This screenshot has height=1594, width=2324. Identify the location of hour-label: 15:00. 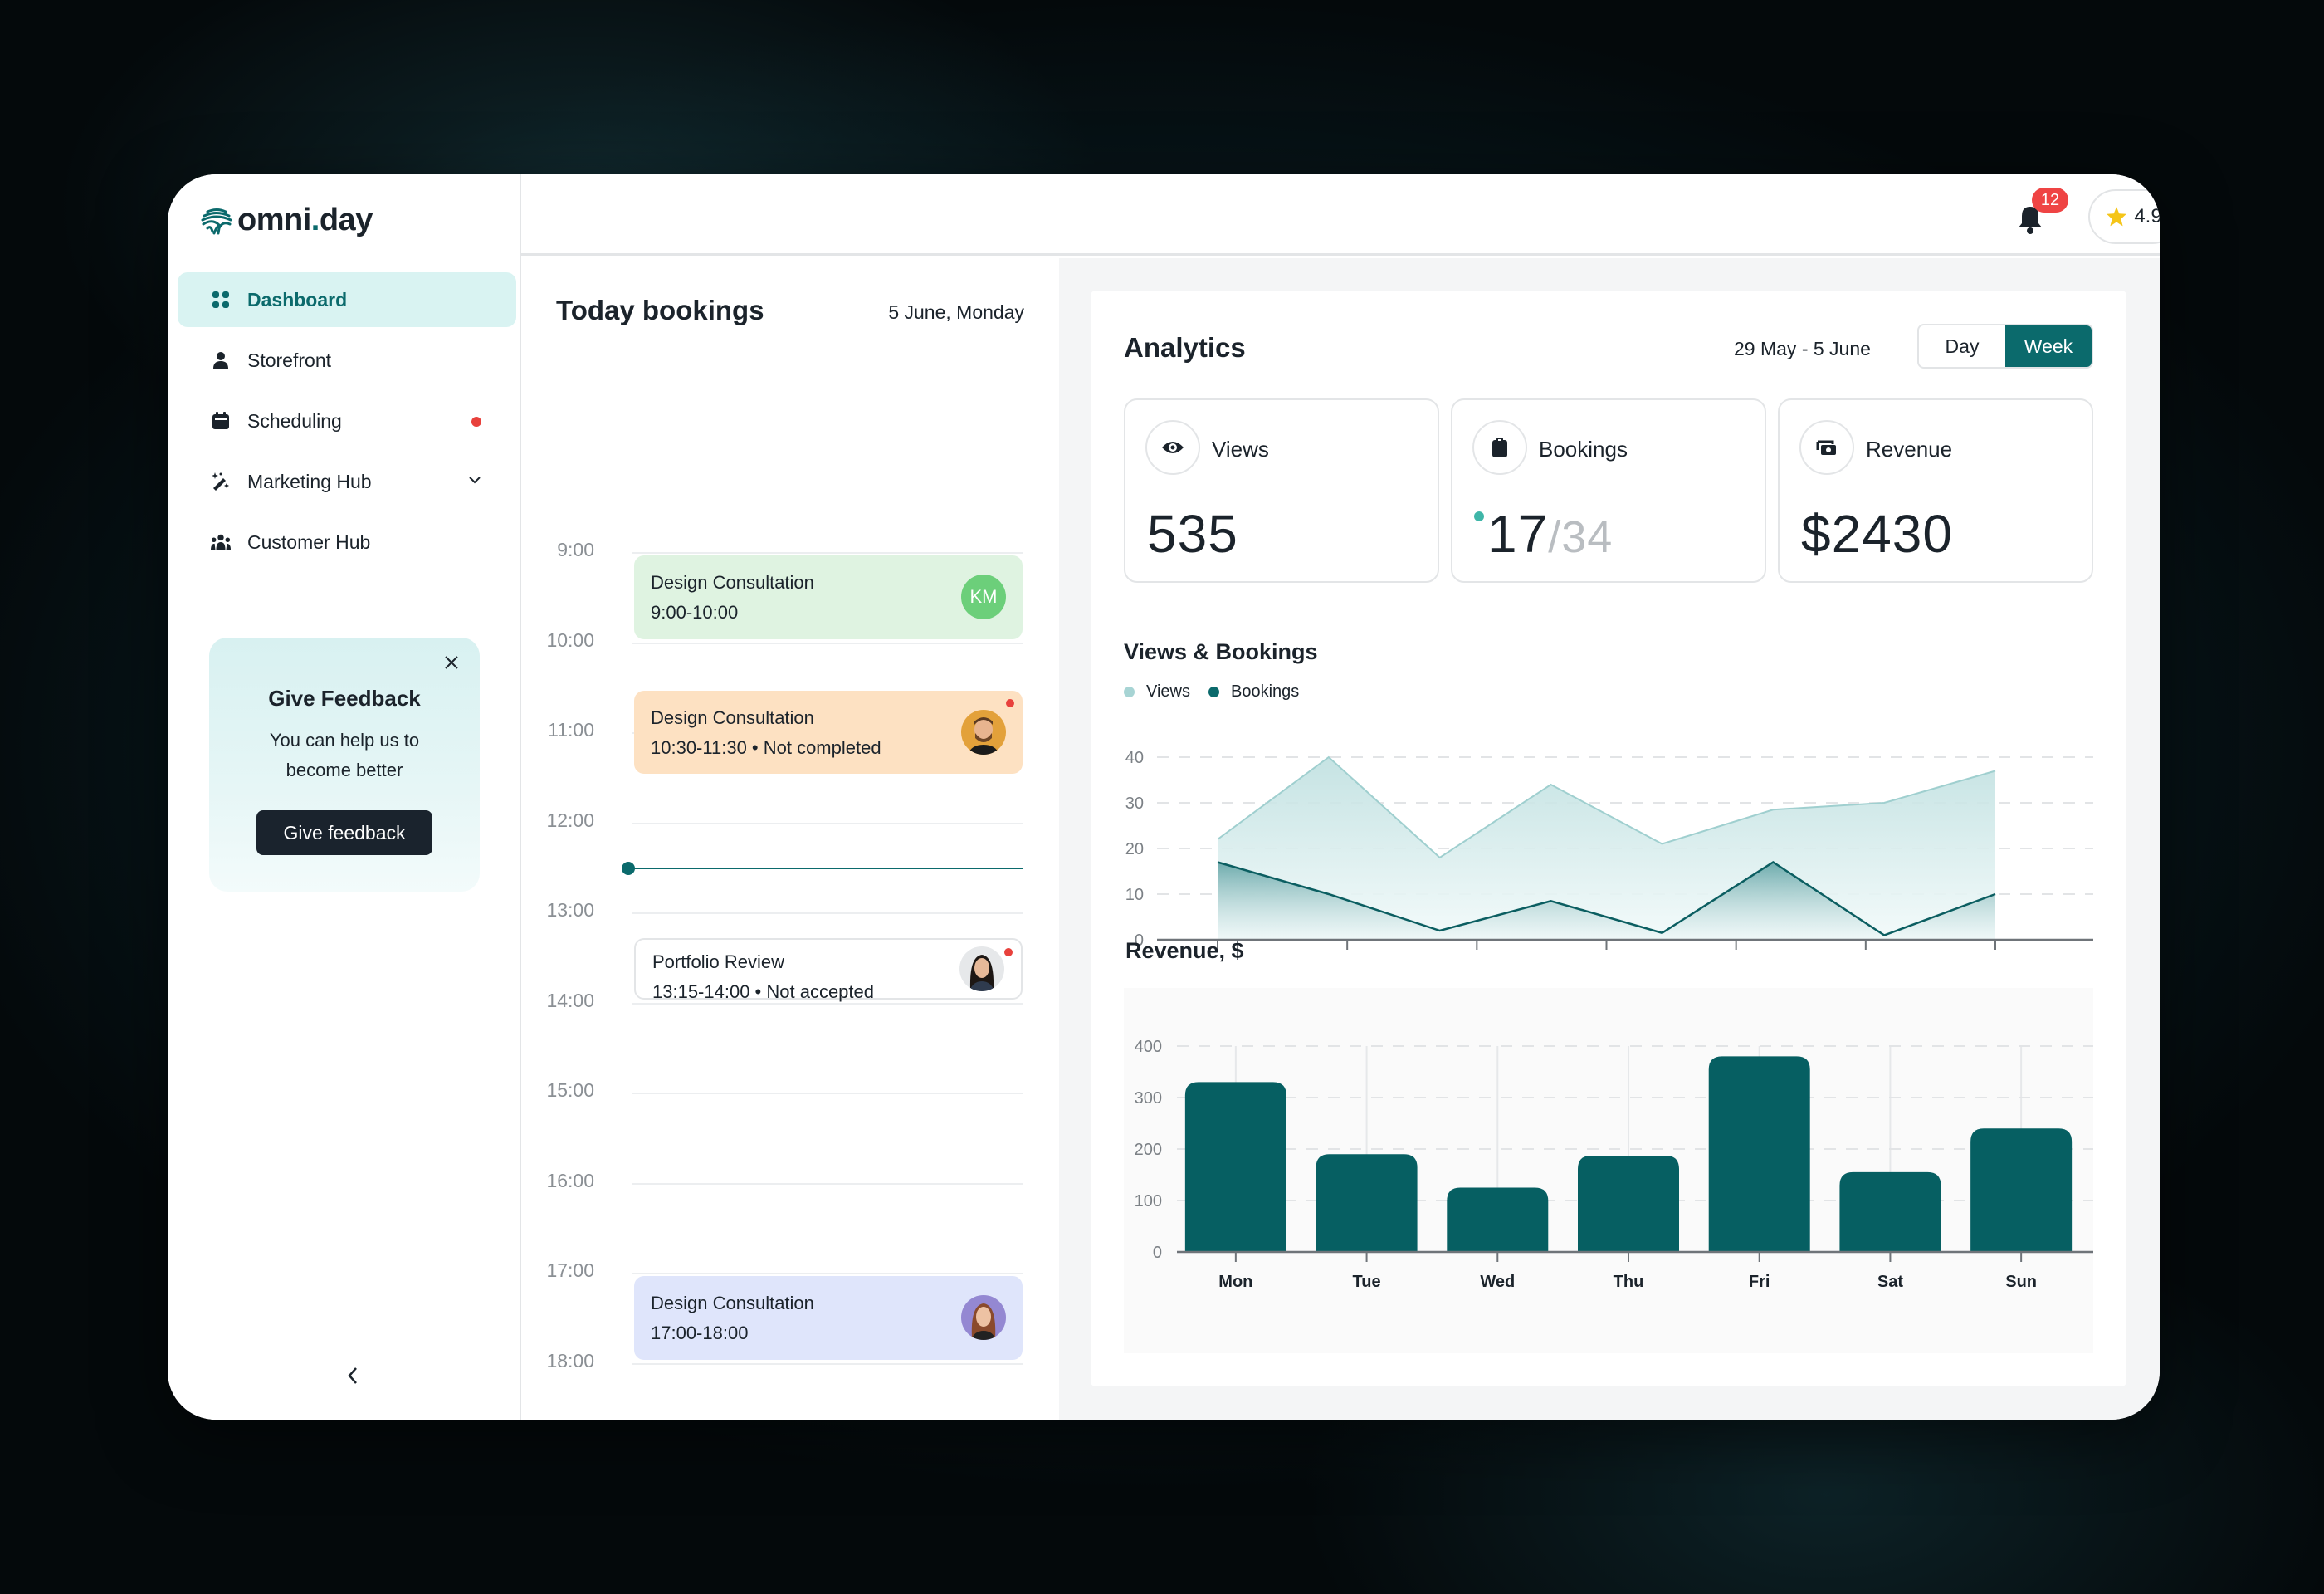
(570, 1090).